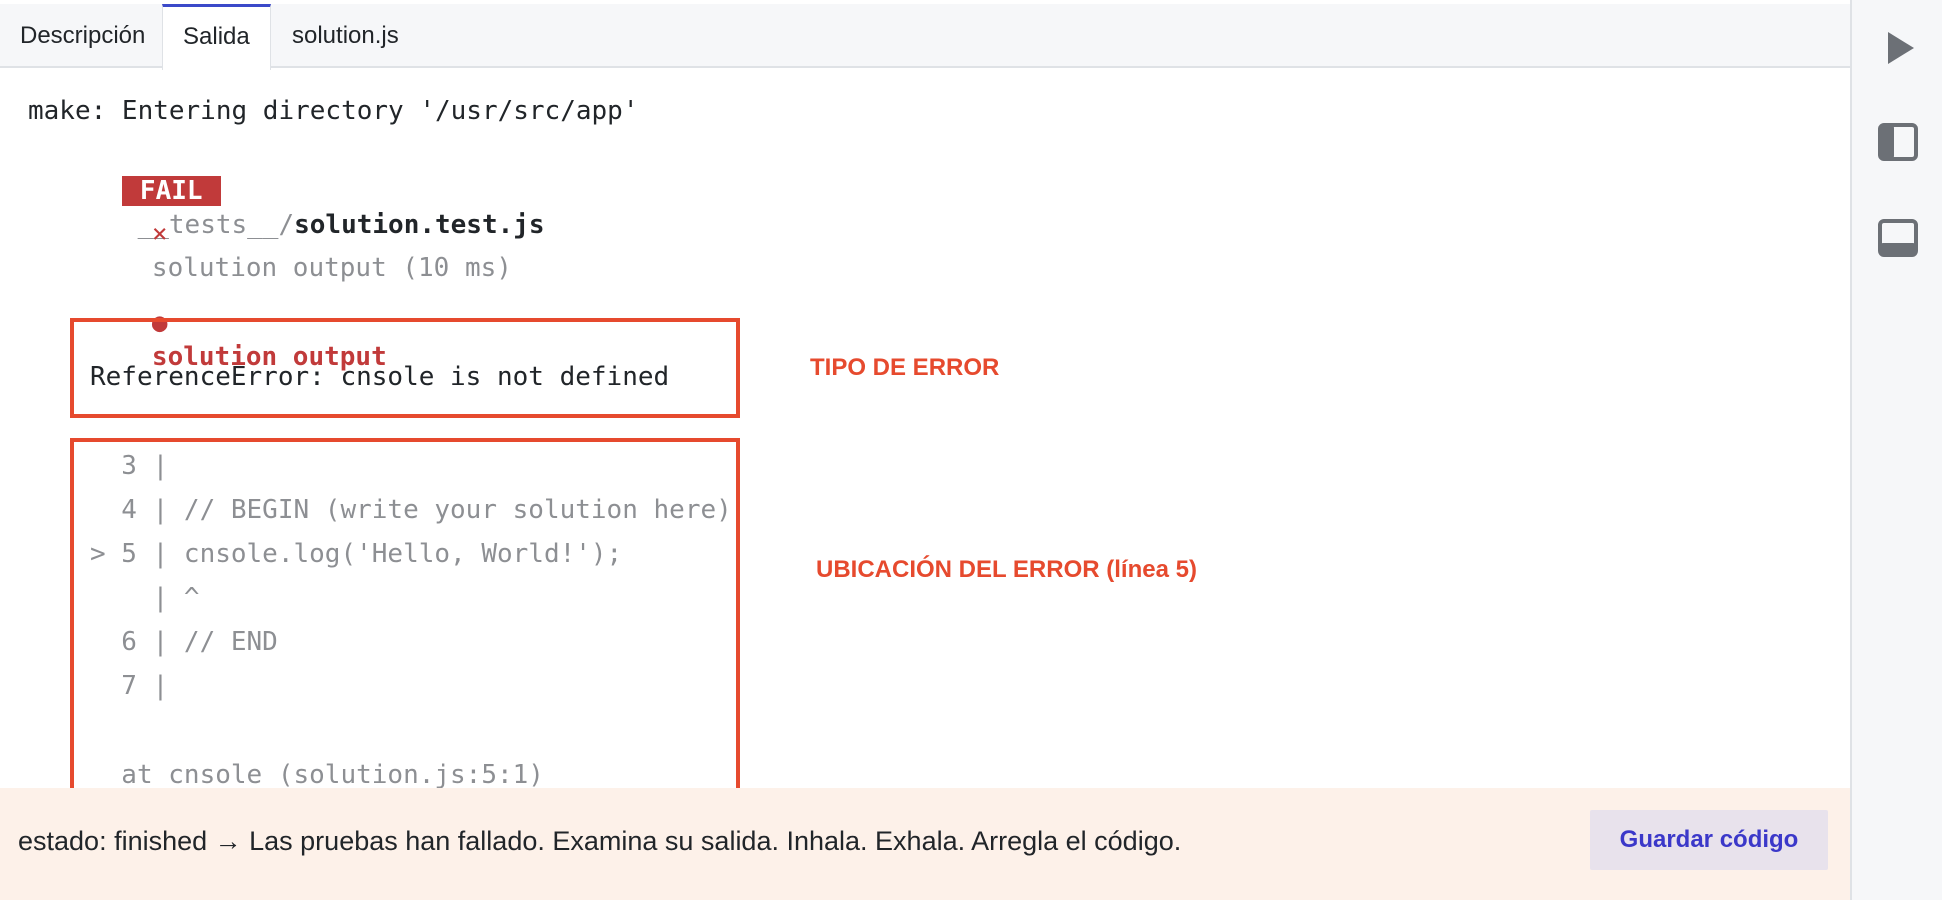 This screenshot has width=1942, height=900. What do you see at coordinates (905, 367) in the screenshot?
I see `annotation-error-type: TIPO DE ERROR` at bounding box center [905, 367].